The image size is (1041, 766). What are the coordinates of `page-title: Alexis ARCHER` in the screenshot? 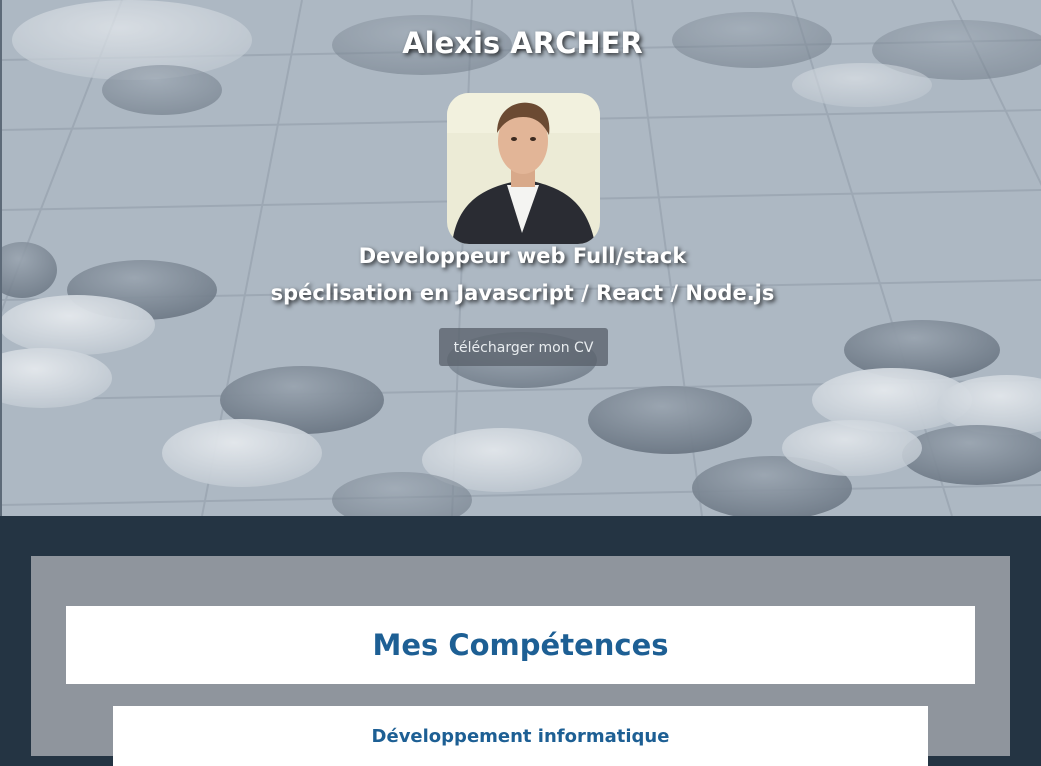 It's located at (522, 43).